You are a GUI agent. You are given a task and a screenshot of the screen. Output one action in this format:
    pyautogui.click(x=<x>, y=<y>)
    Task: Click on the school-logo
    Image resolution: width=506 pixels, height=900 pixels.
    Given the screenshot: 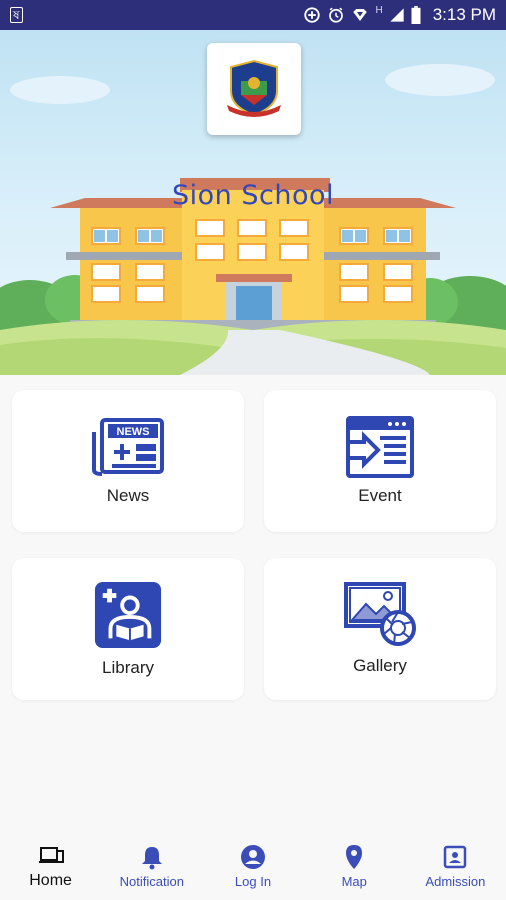 What is the action you would take?
    pyautogui.click(x=254, y=89)
    